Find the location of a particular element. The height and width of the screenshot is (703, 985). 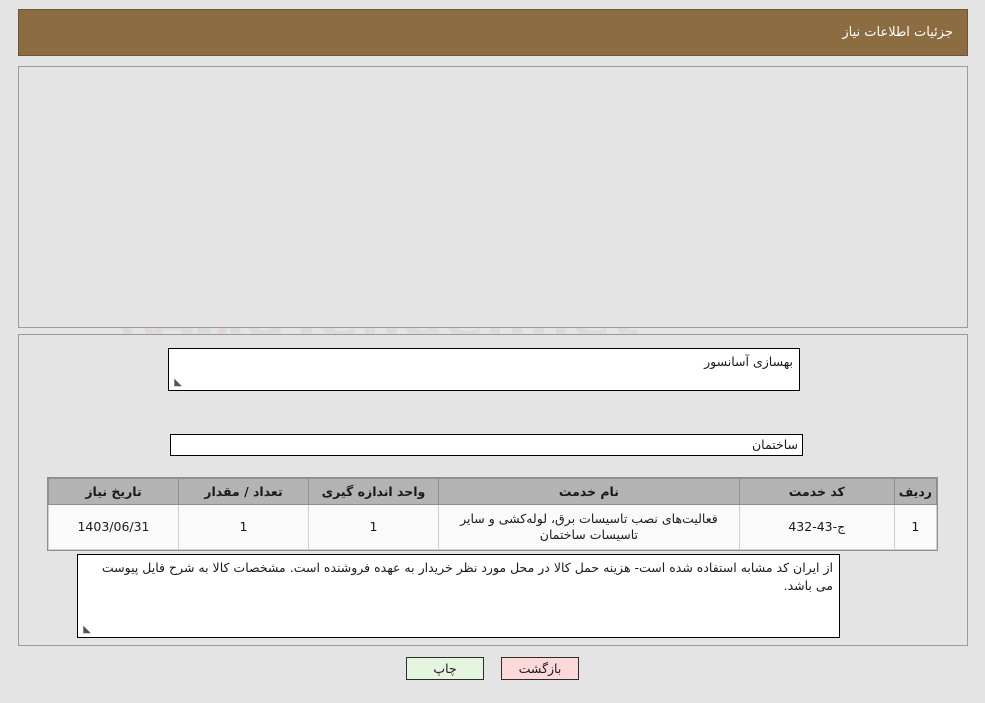

general-description-value: بهسازی آسانسور is located at coordinates (748, 361).